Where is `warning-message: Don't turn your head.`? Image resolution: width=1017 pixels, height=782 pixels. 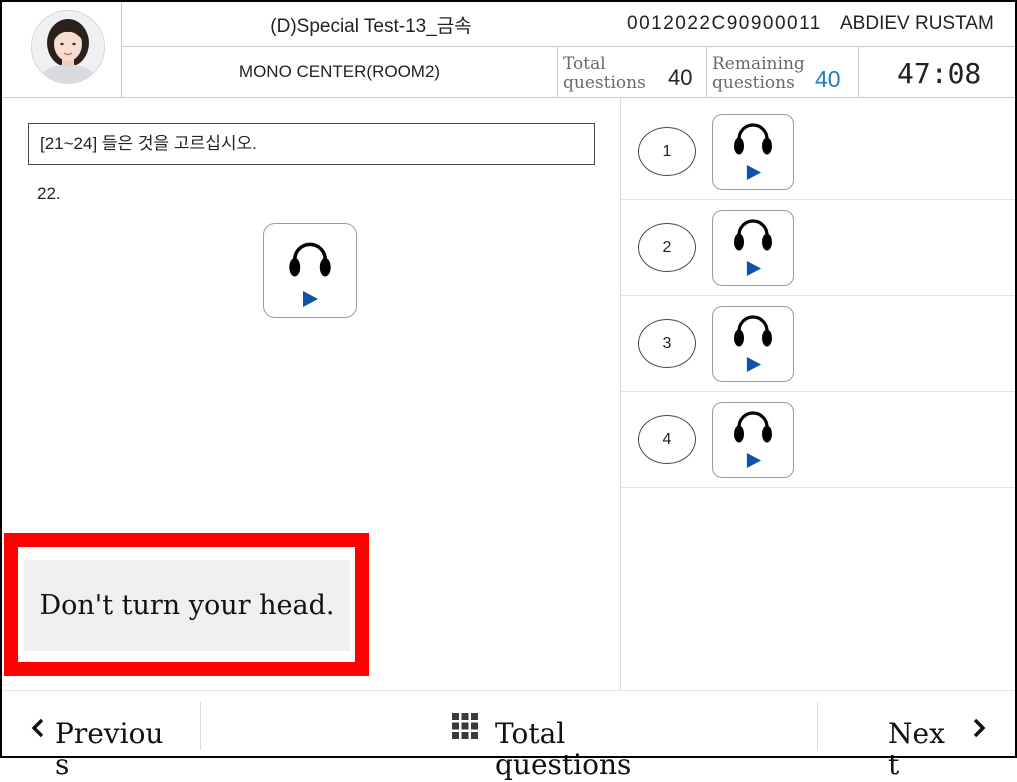
warning-message: Don't turn your head. is located at coordinates (187, 605).